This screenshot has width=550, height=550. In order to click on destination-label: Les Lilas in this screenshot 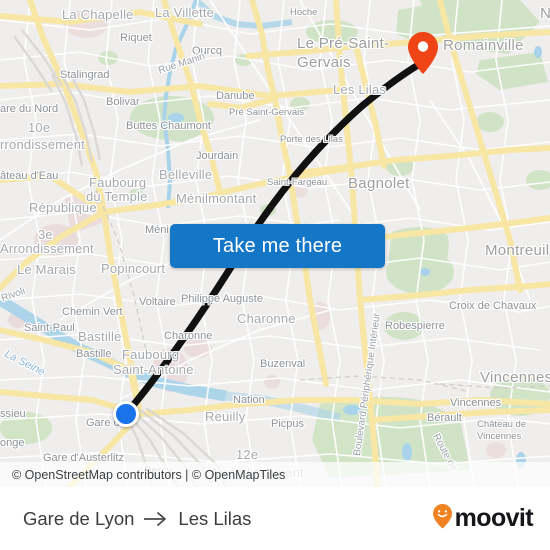, I will do `click(215, 518)`.